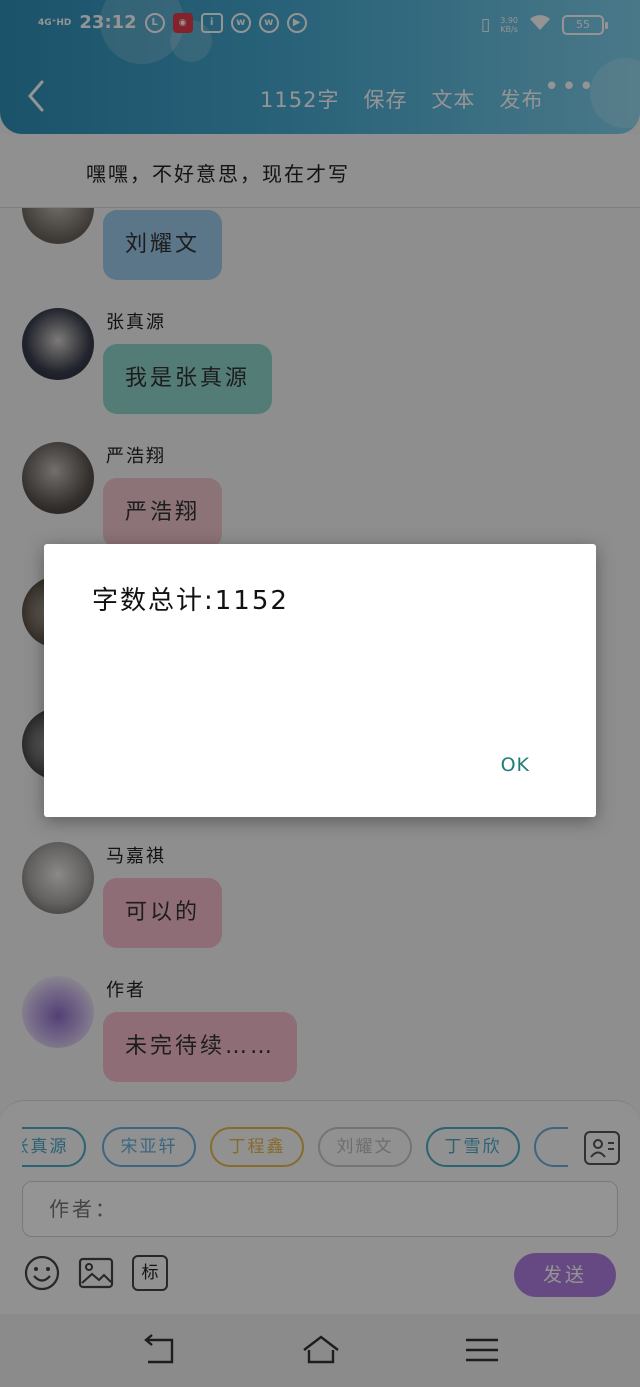 The height and width of the screenshot is (1387, 640). I want to click on ok-button: OK, so click(515, 765).